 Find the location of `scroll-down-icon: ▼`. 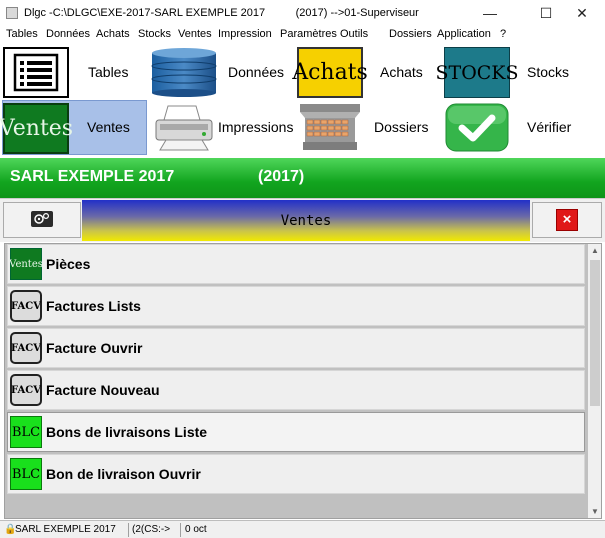

scroll-down-icon: ▼ is located at coordinates (595, 511).